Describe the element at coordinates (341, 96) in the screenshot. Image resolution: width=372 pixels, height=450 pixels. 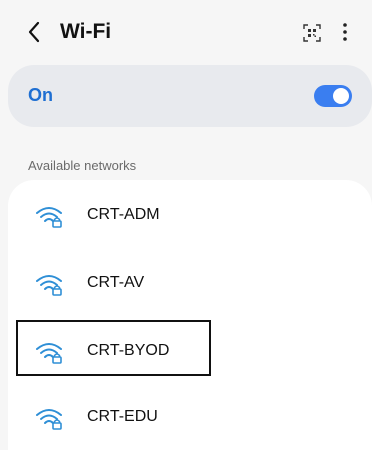
I see `toggle-knob` at that location.